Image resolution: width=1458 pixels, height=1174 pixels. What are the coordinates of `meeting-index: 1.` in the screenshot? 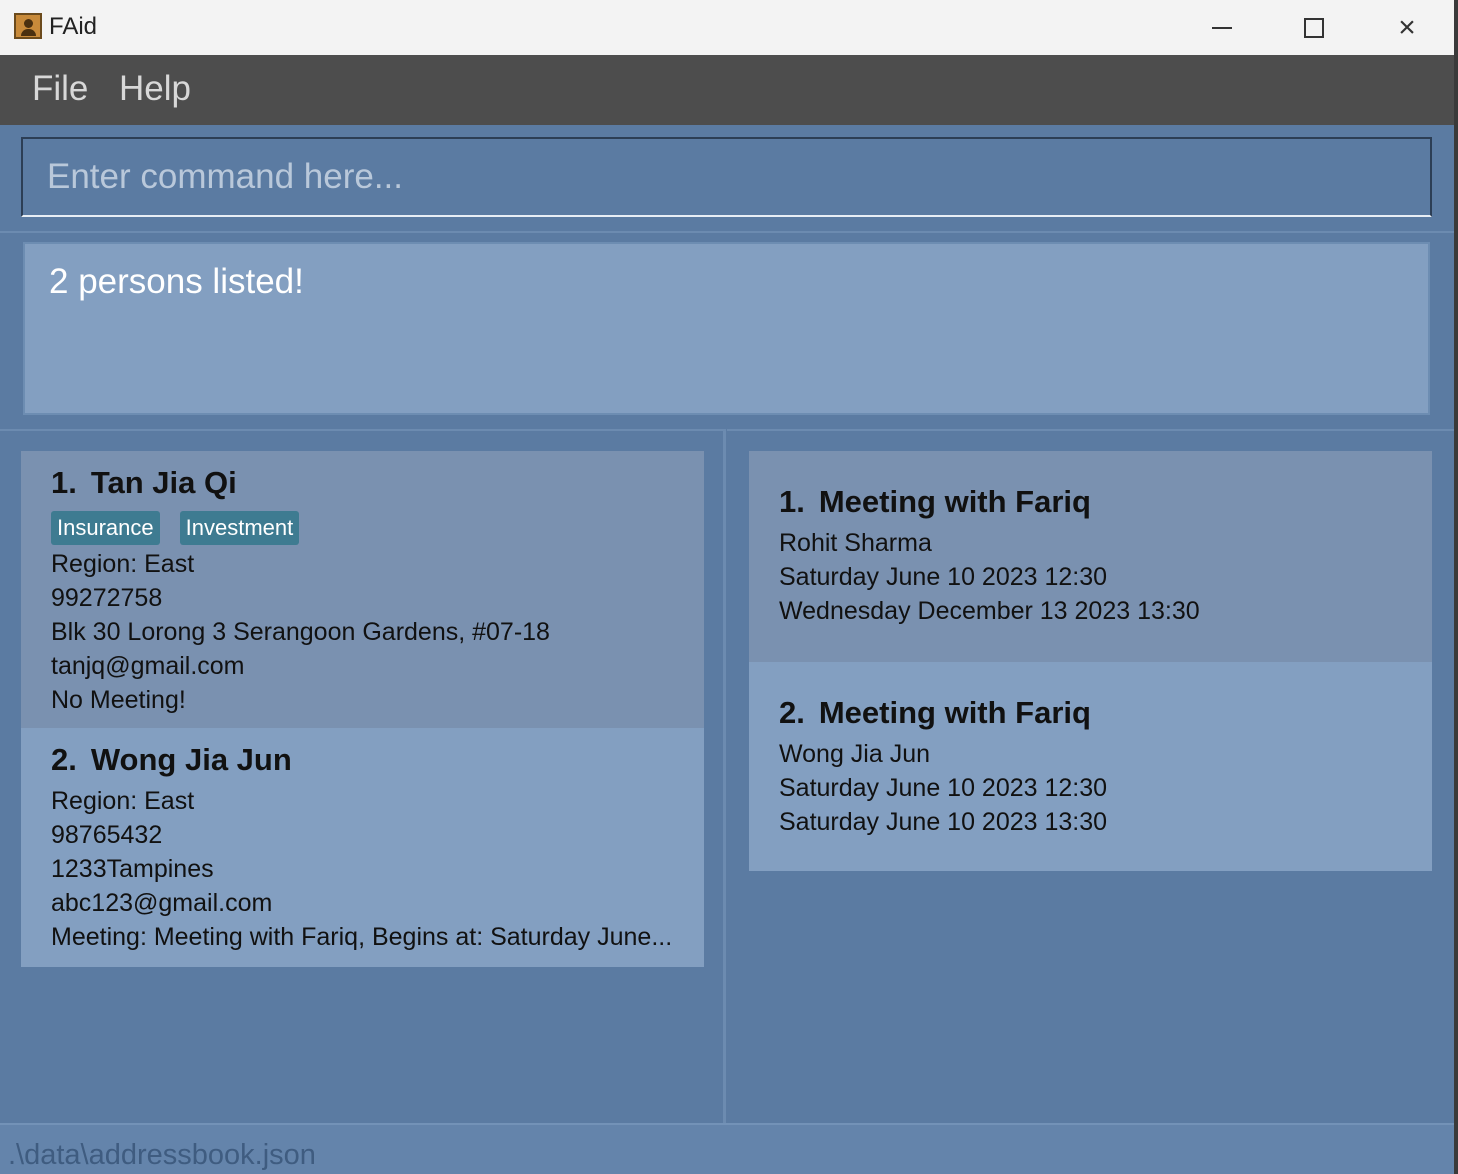 It's located at (792, 501).